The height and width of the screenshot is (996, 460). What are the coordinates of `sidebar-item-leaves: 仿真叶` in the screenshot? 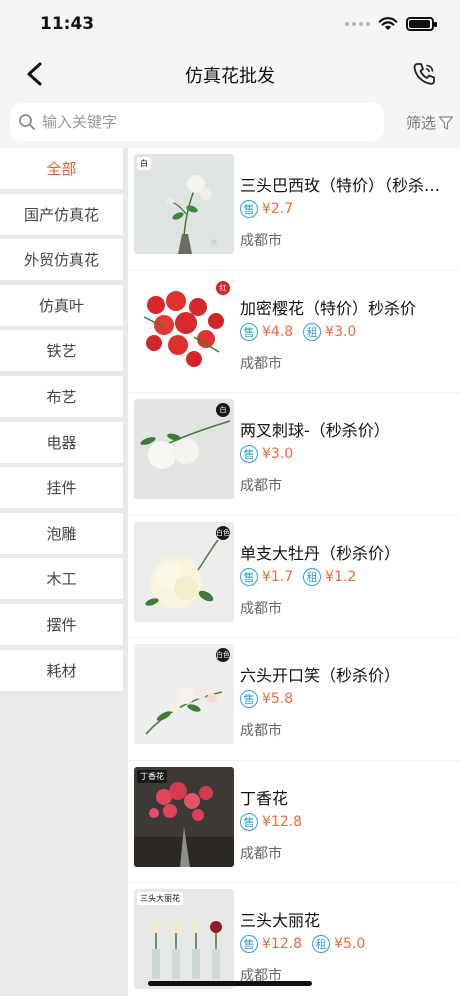 It's located at (61, 305).